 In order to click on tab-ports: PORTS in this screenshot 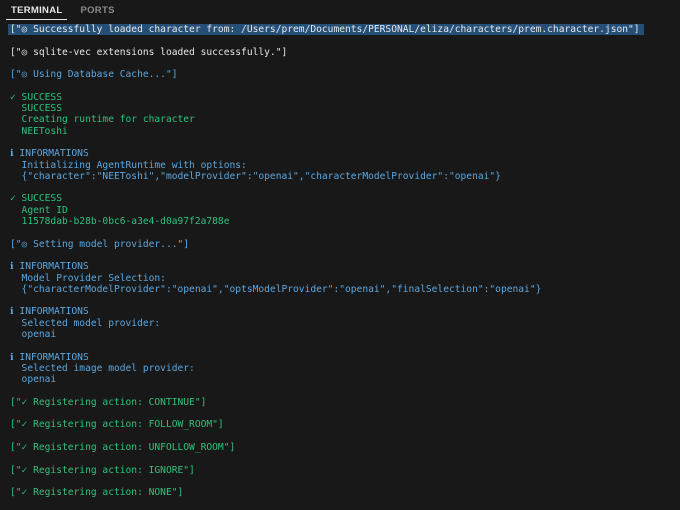, I will do `click(97, 12)`.